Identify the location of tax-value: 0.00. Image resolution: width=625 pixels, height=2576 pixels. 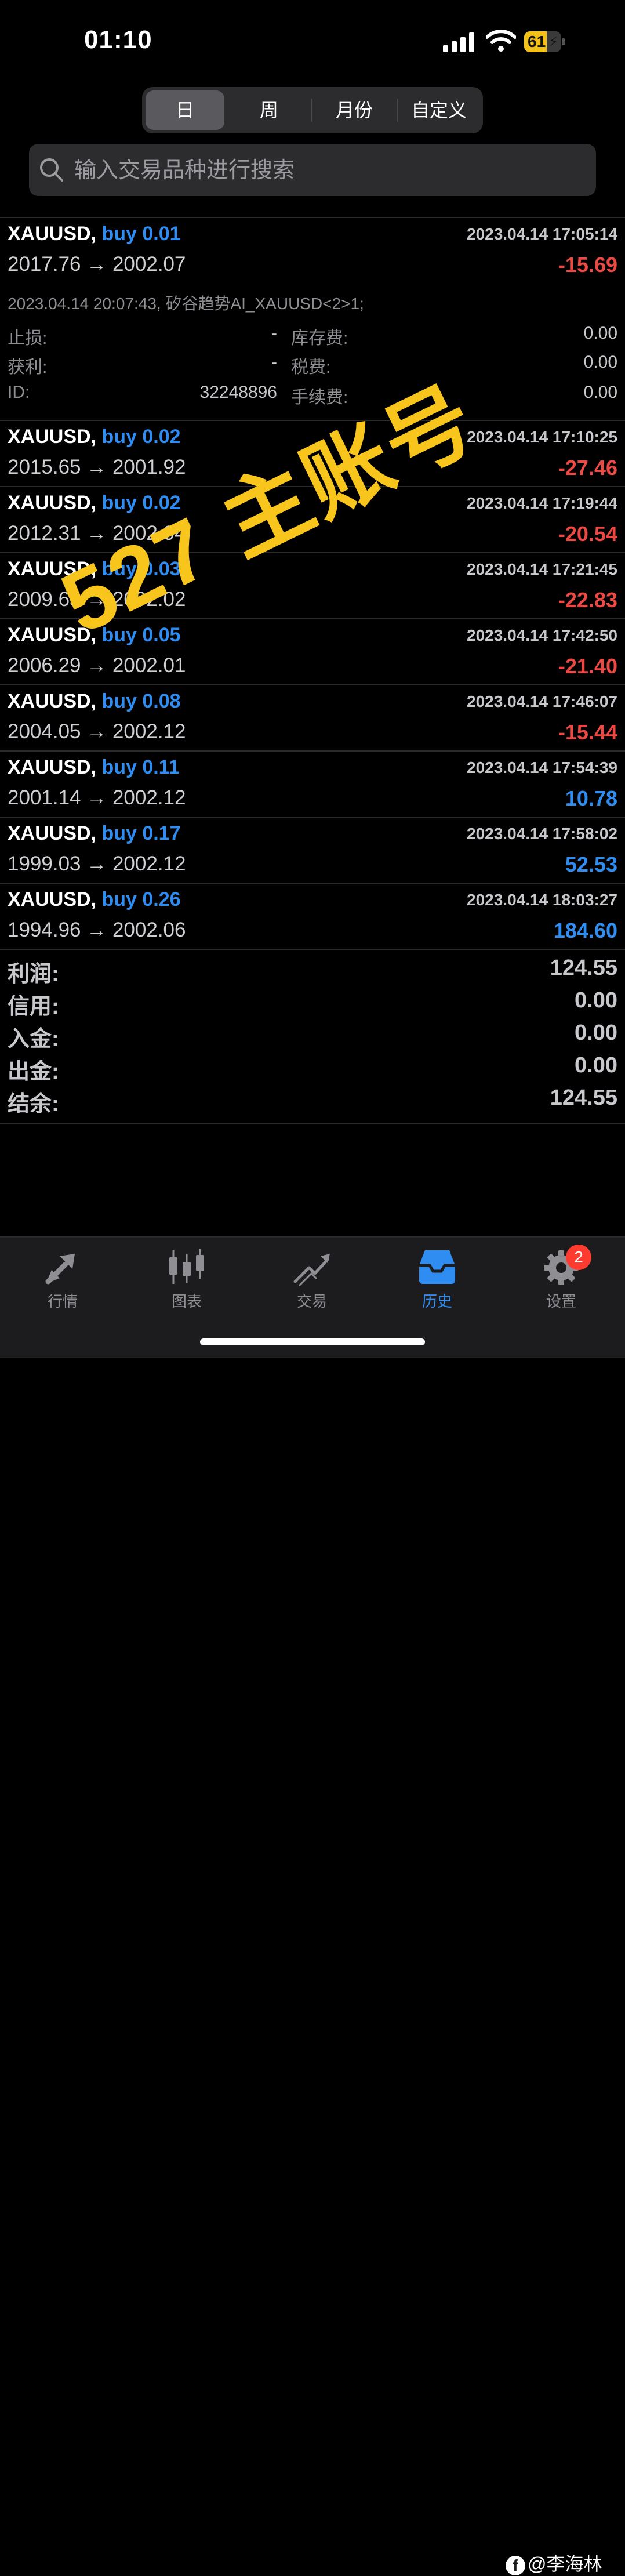
(600, 362).